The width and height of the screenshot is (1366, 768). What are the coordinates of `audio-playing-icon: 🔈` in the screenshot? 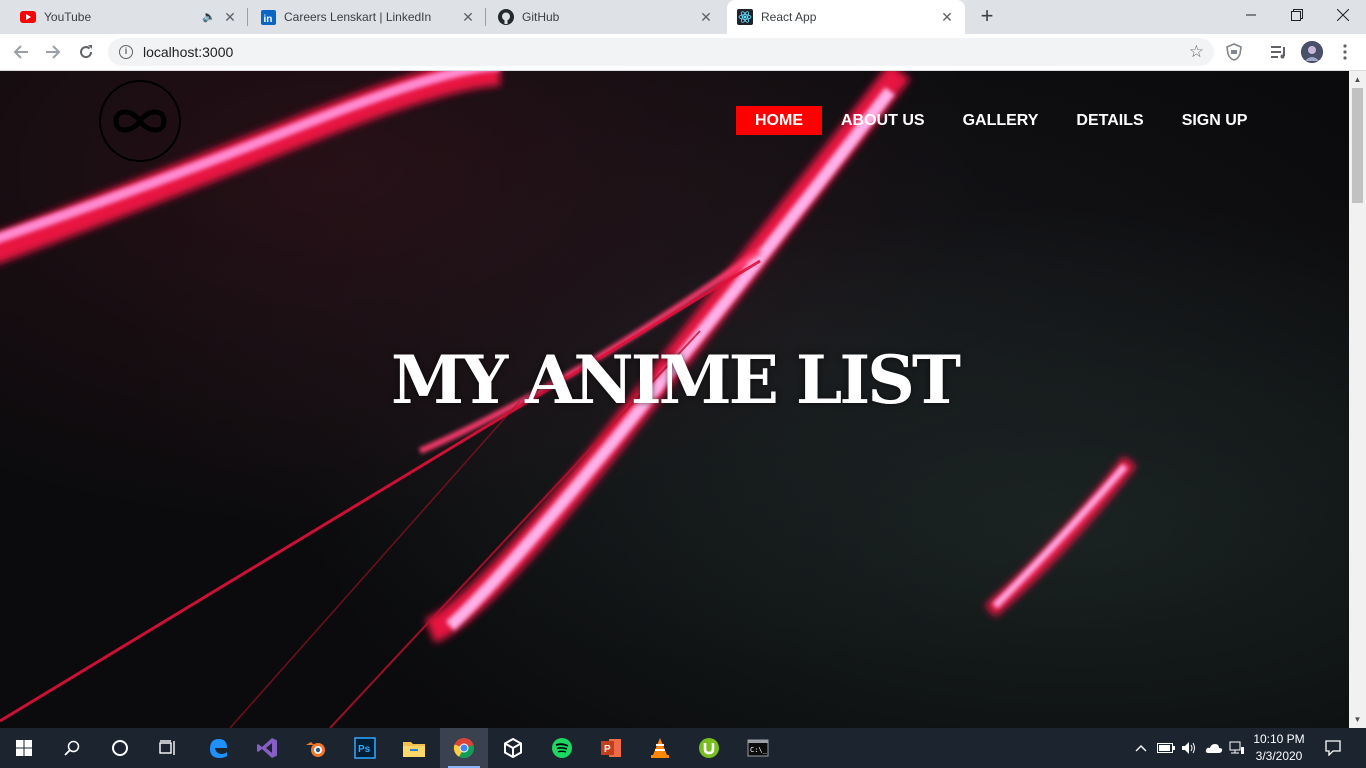 It's located at (209, 16).